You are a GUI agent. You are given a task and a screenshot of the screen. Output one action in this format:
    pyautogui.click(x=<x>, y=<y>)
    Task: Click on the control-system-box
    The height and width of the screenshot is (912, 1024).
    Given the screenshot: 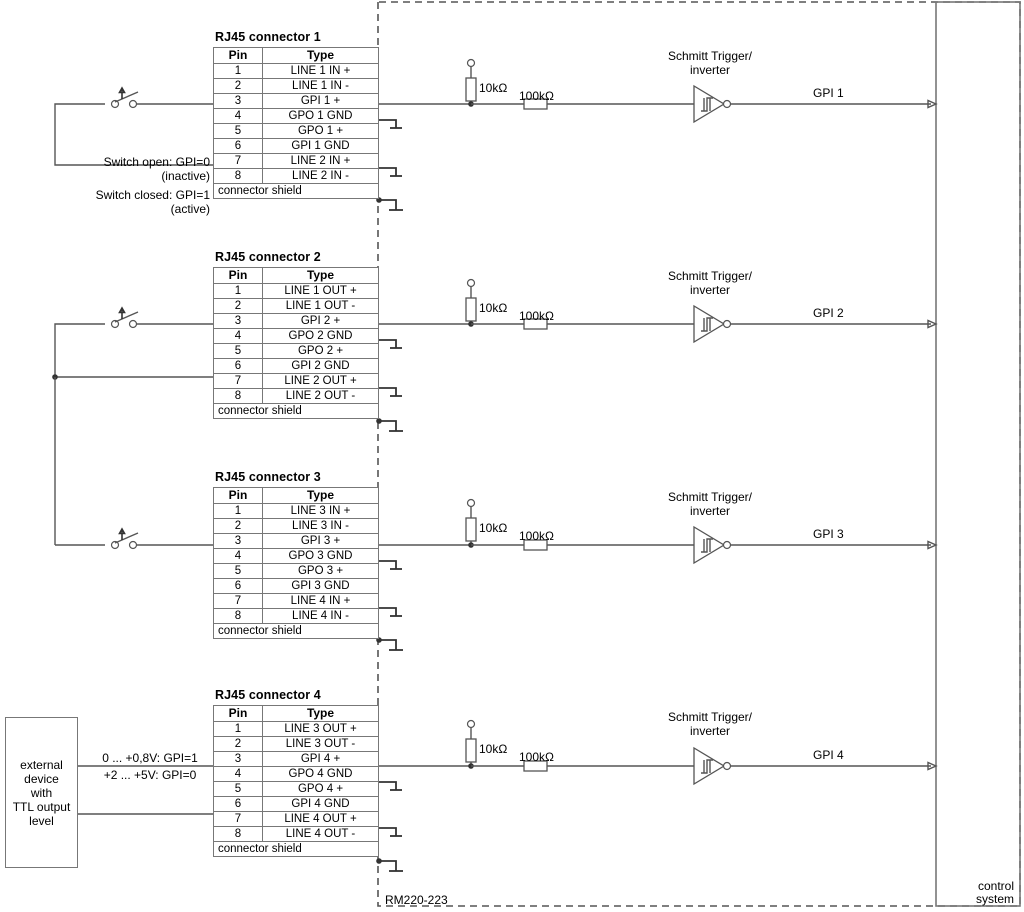 What is the action you would take?
    pyautogui.click(x=978, y=454)
    